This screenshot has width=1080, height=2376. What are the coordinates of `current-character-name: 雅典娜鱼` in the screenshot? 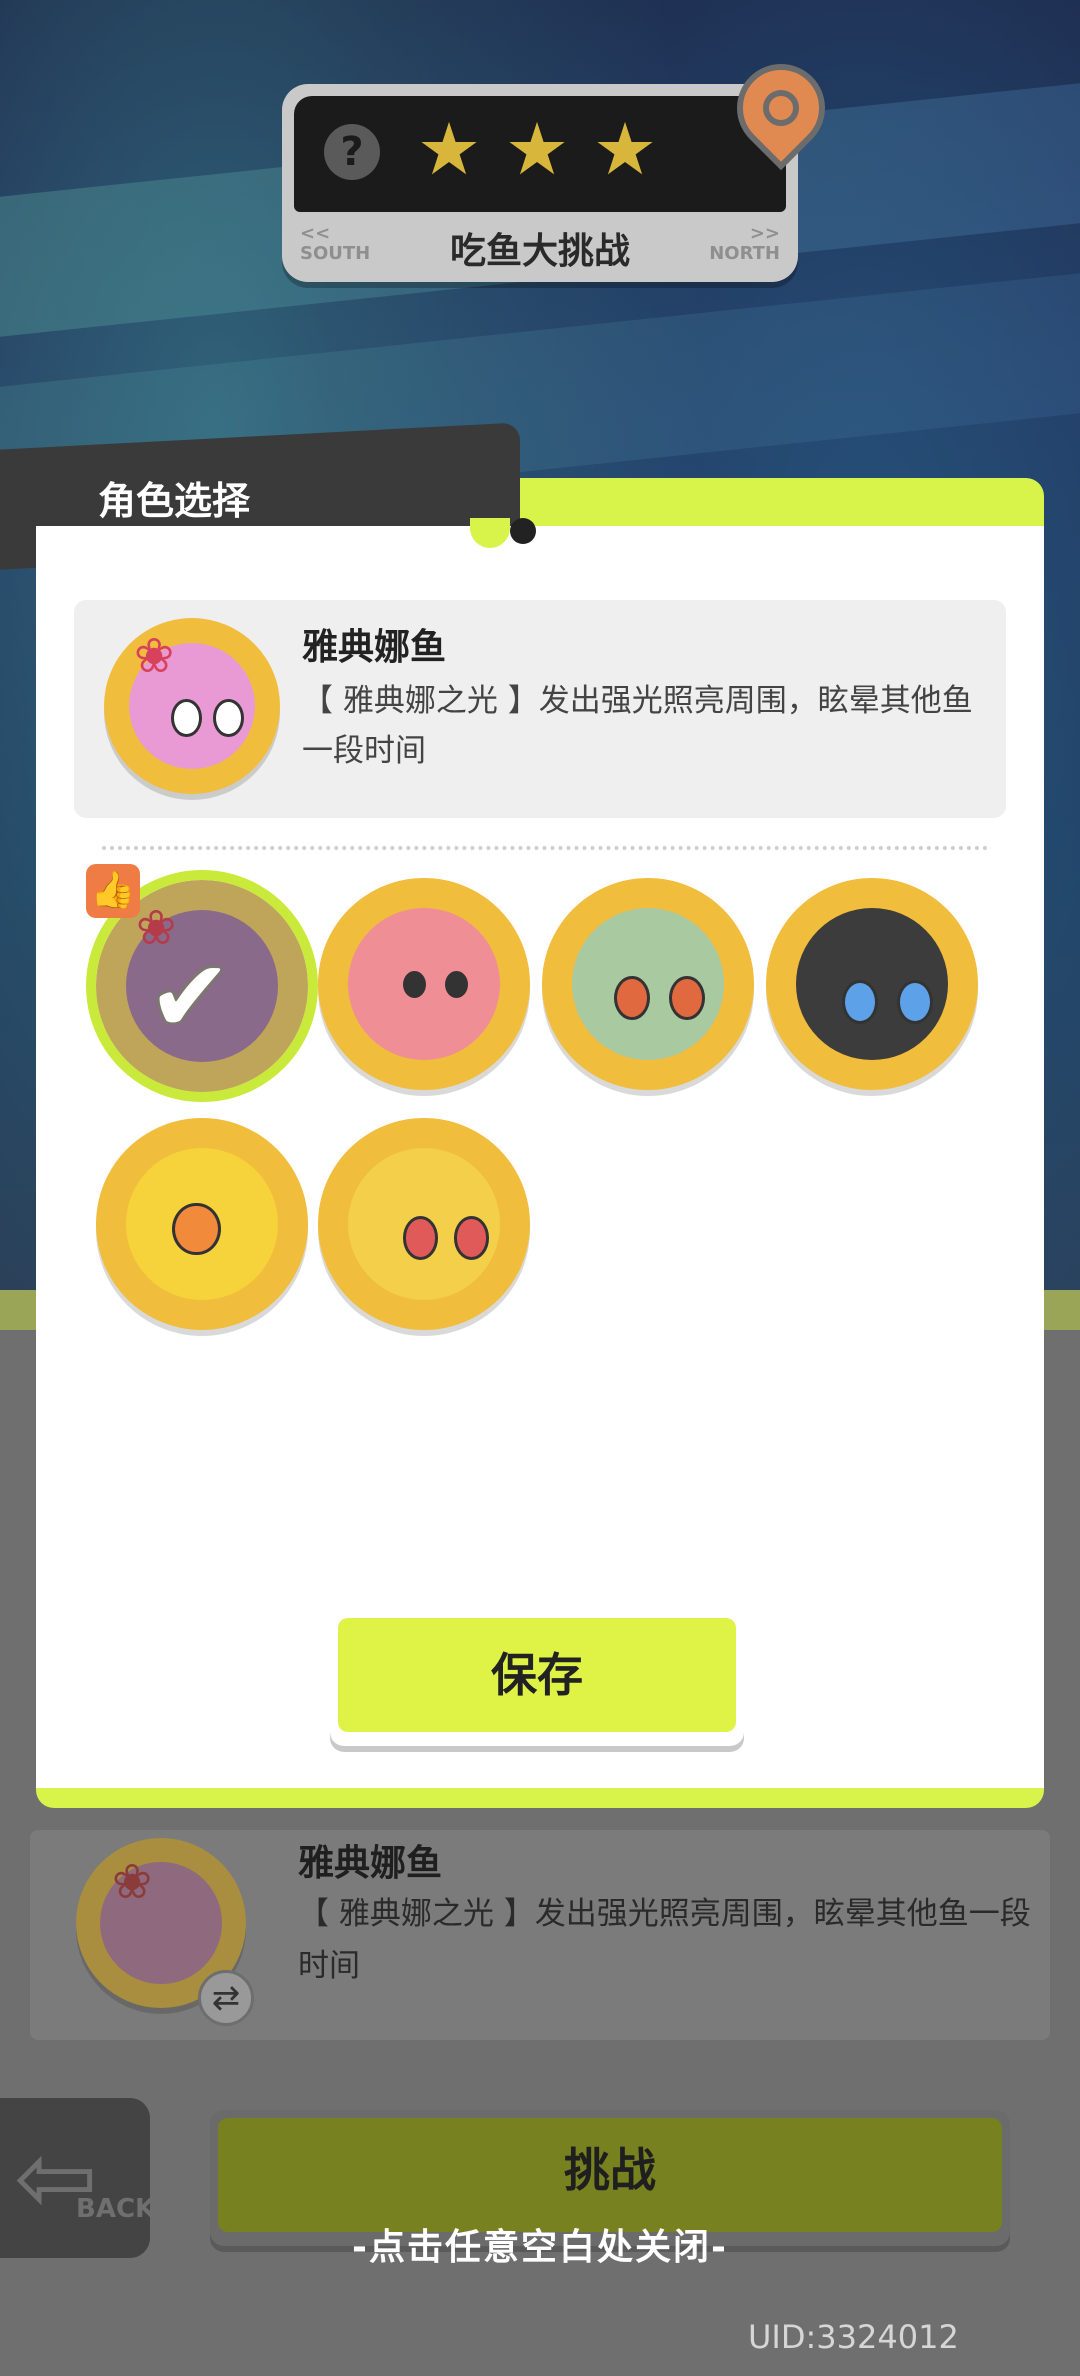 It's located at (370, 1863).